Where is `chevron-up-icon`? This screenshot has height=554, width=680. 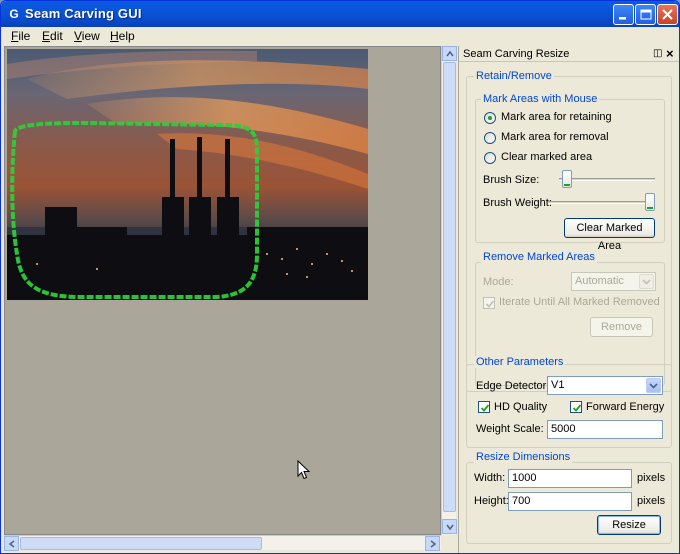 chevron-up-icon is located at coordinates (450, 53).